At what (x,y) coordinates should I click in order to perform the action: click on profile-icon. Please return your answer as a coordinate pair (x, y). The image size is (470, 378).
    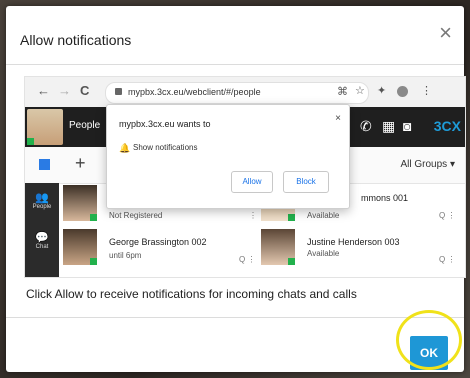
    Looking at the image, I should click on (402, 91).